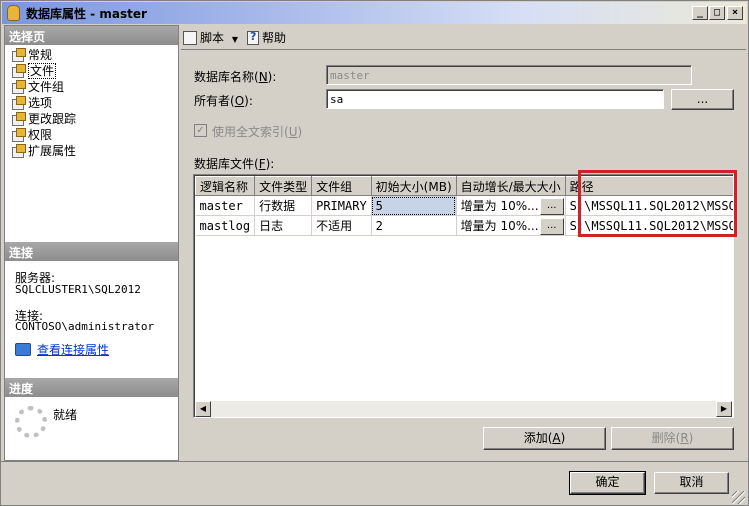 This screenshot has width=749, height=506. What do you see at coordinates (266, 37) in the screenshot?
I see `help-button: 帮助` at bounding box center [266, 37].